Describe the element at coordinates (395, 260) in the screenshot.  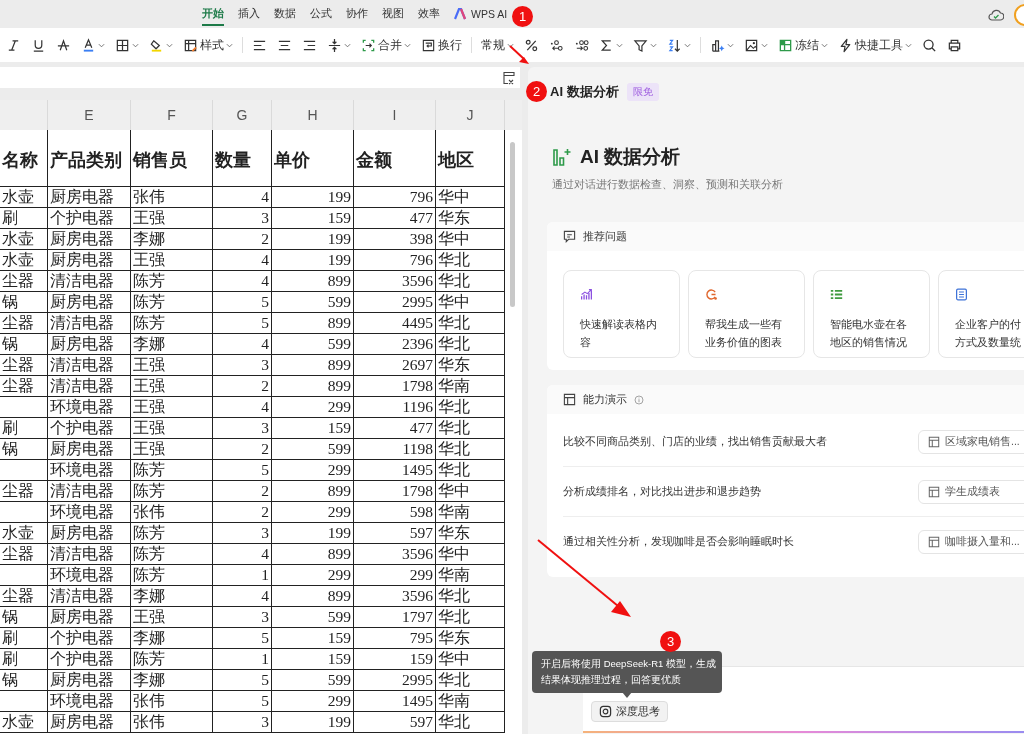
I see `table-cell: 796` at that location.